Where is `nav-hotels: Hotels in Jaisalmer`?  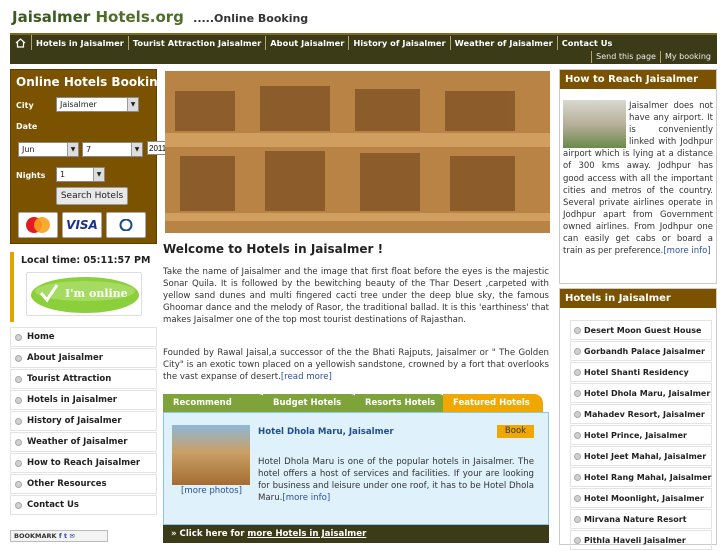 nav-hotels: Hotels in Jaisalmer is located at coordinates (80, 43).